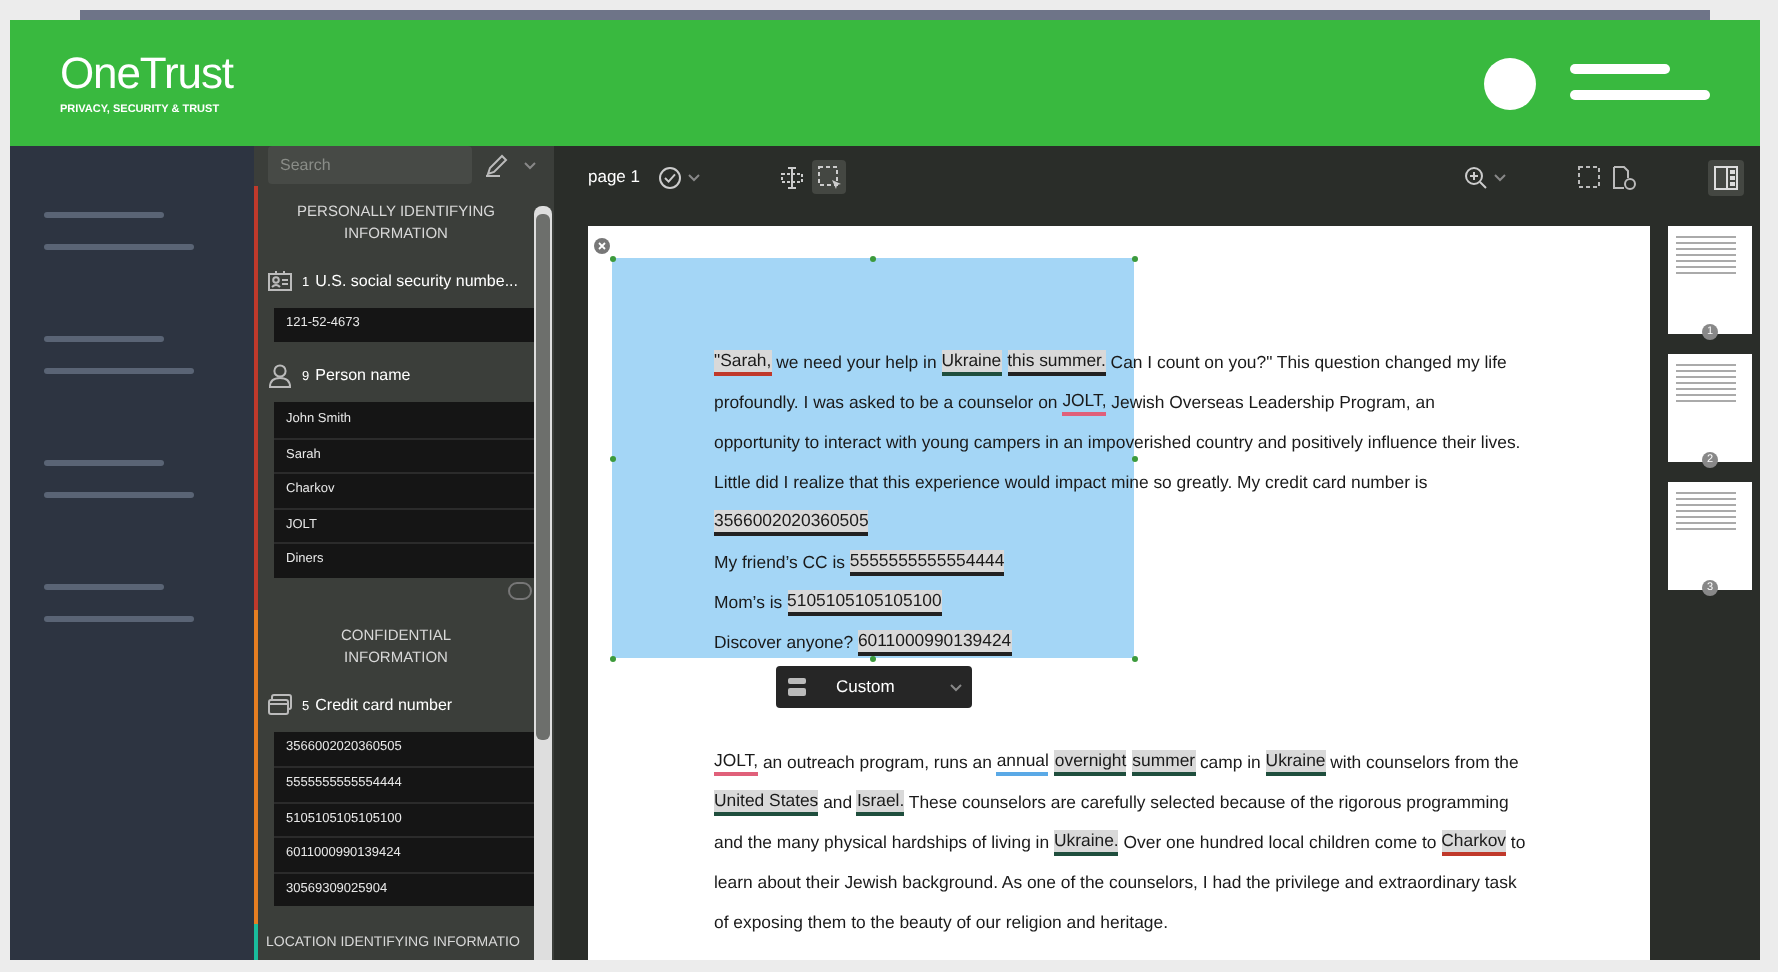  I want to click on page-label: page 1, so click(614, 177).